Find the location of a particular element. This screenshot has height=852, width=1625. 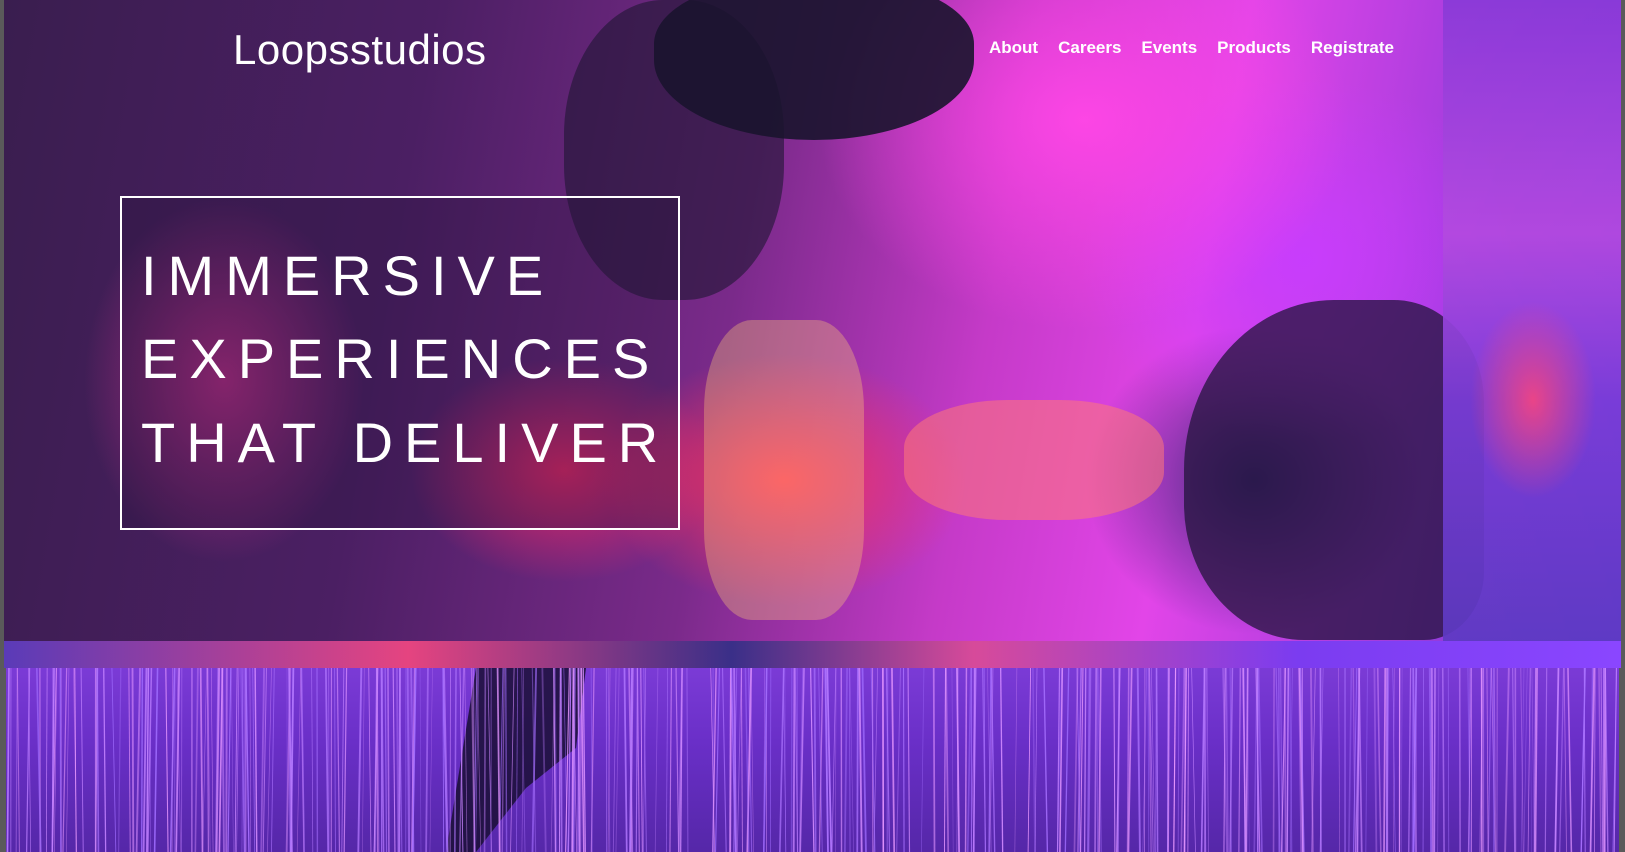

hero-side-panel is located at coordinates (1532, 334).